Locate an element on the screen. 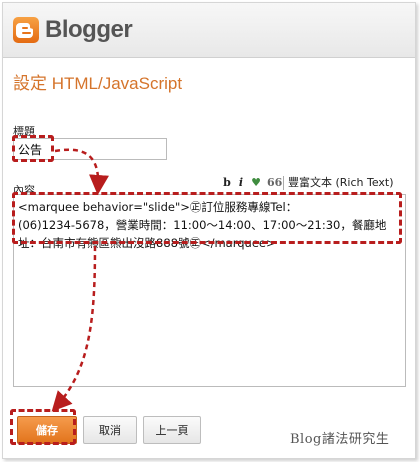  annotation-arrows is located at coordinates (80, 280).